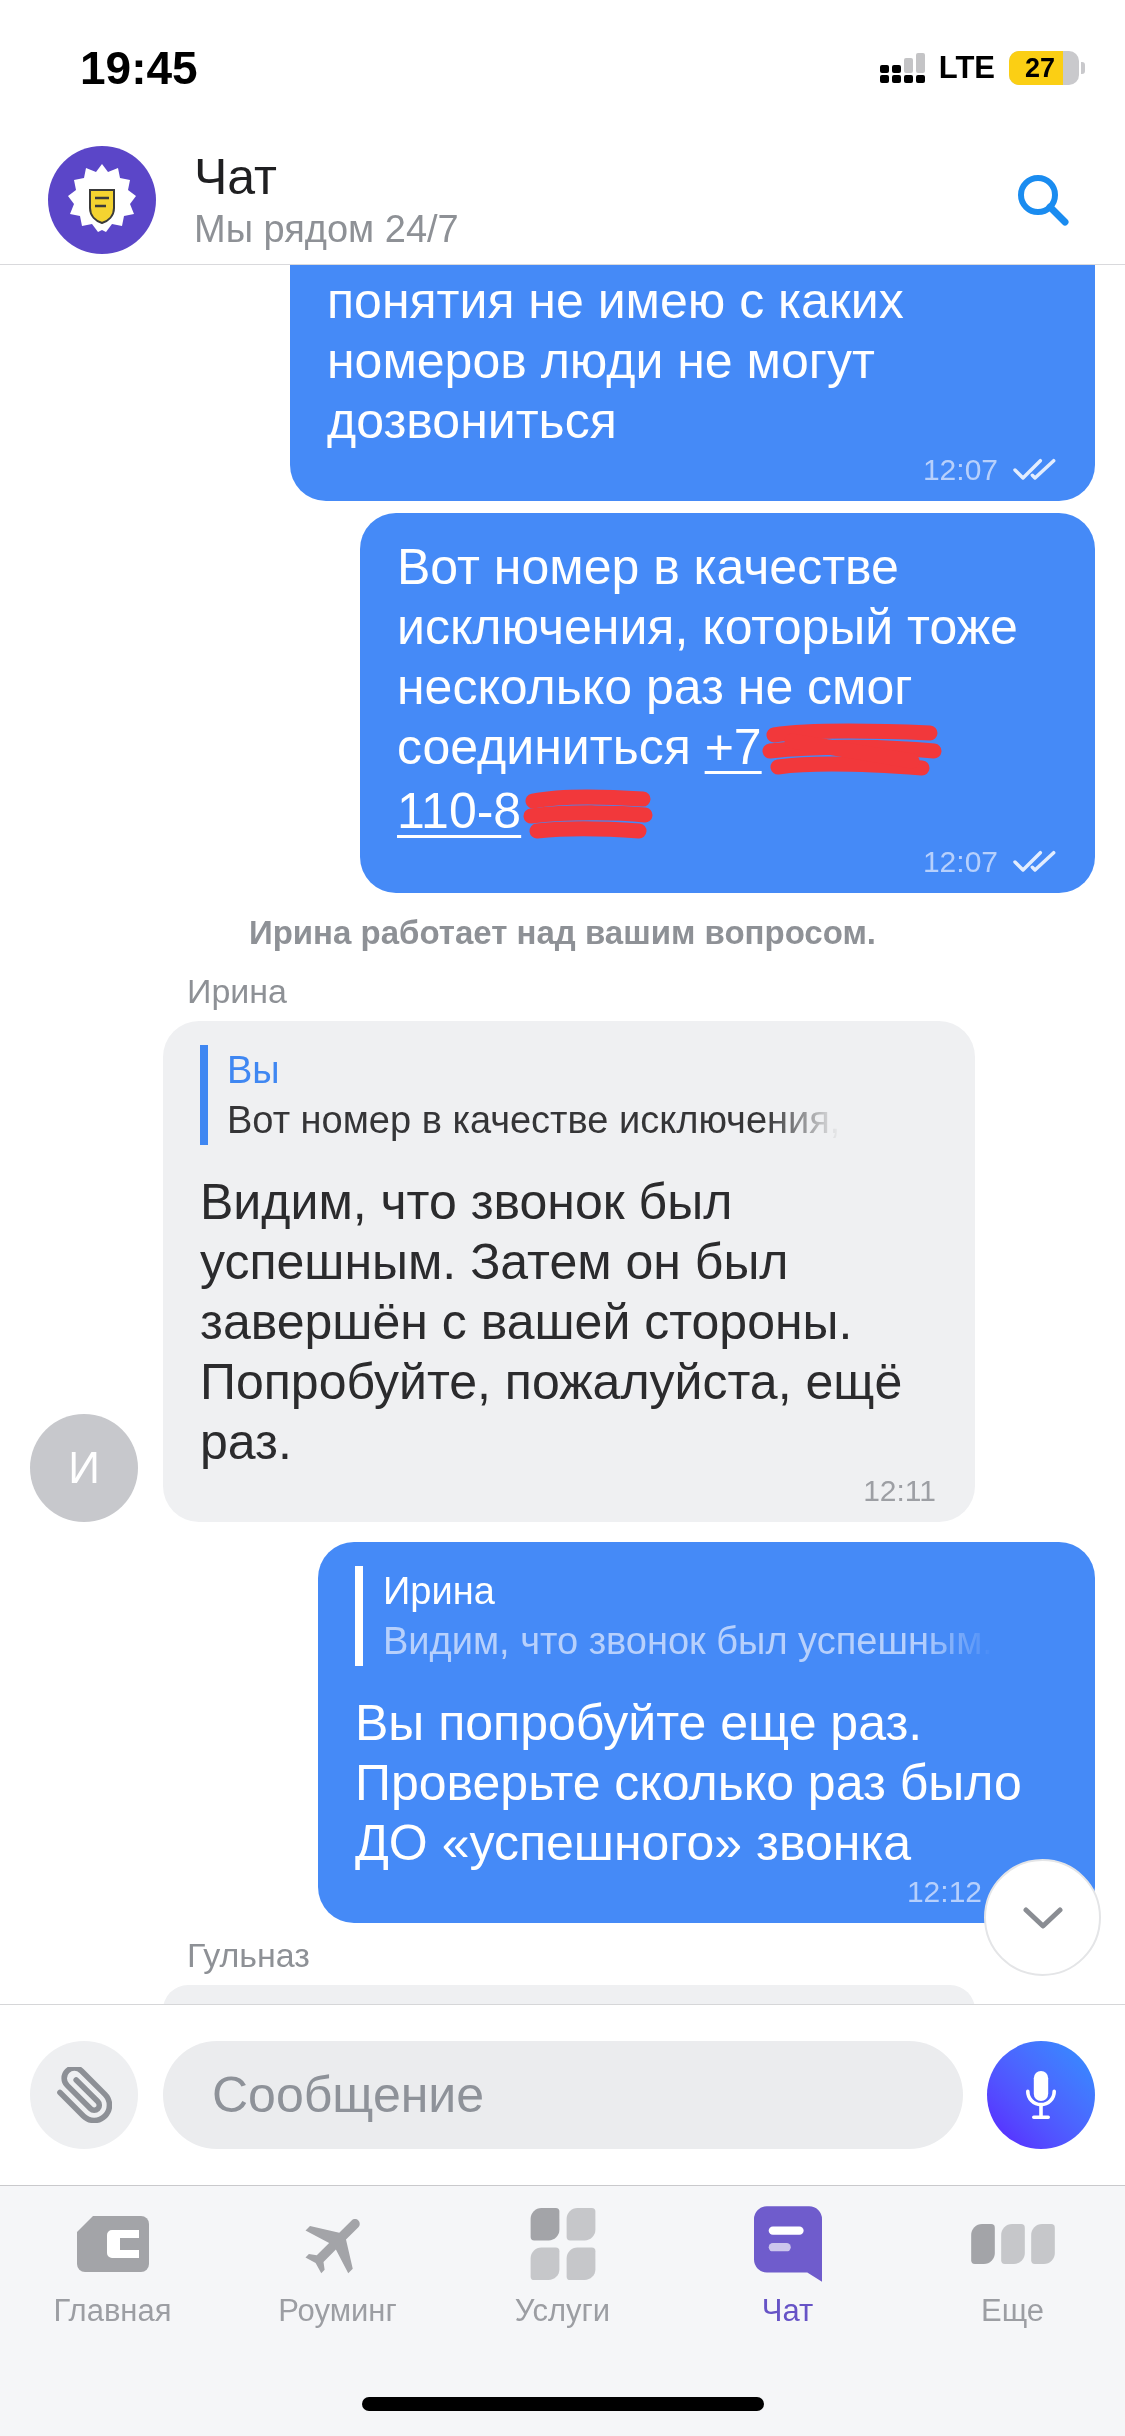  Describe the element at coordinates (439, 1591) in the screenshot. I see `reply-author: Ирина` at that location.